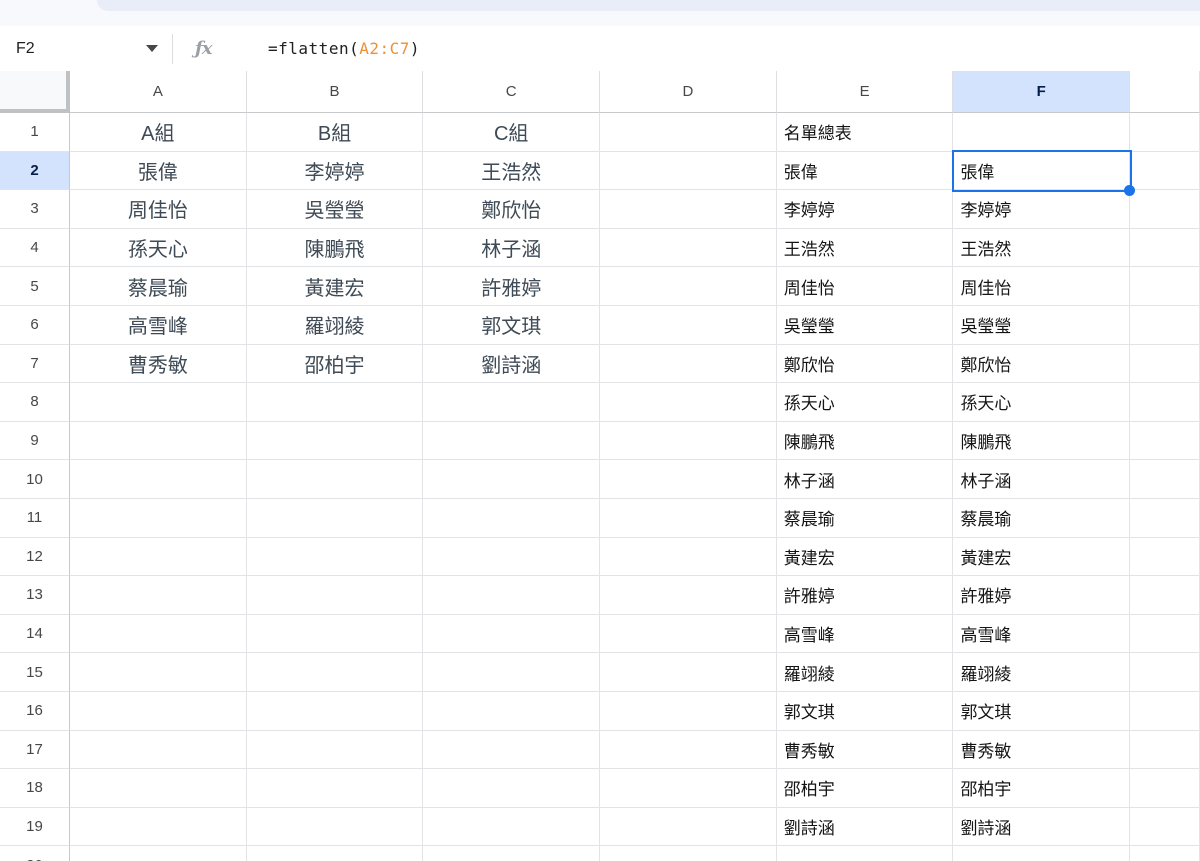 The image size is (1200, 861). What do you see at coordinates (1041, 853) in the screenshot?
I see `cell-F20` at bounding box center [1041, 853].